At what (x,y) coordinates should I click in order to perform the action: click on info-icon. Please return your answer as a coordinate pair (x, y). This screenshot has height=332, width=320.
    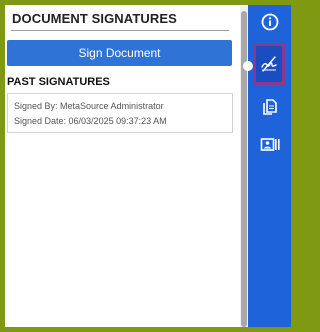
    Looking at the image, I should click on (270, 22).